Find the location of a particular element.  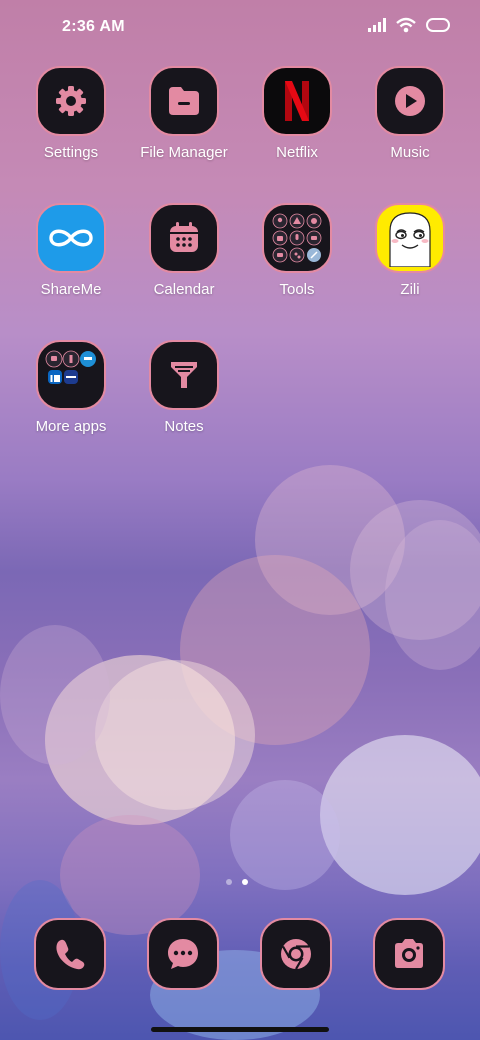

app-label: Calendar is located at coordinates (184, 289).